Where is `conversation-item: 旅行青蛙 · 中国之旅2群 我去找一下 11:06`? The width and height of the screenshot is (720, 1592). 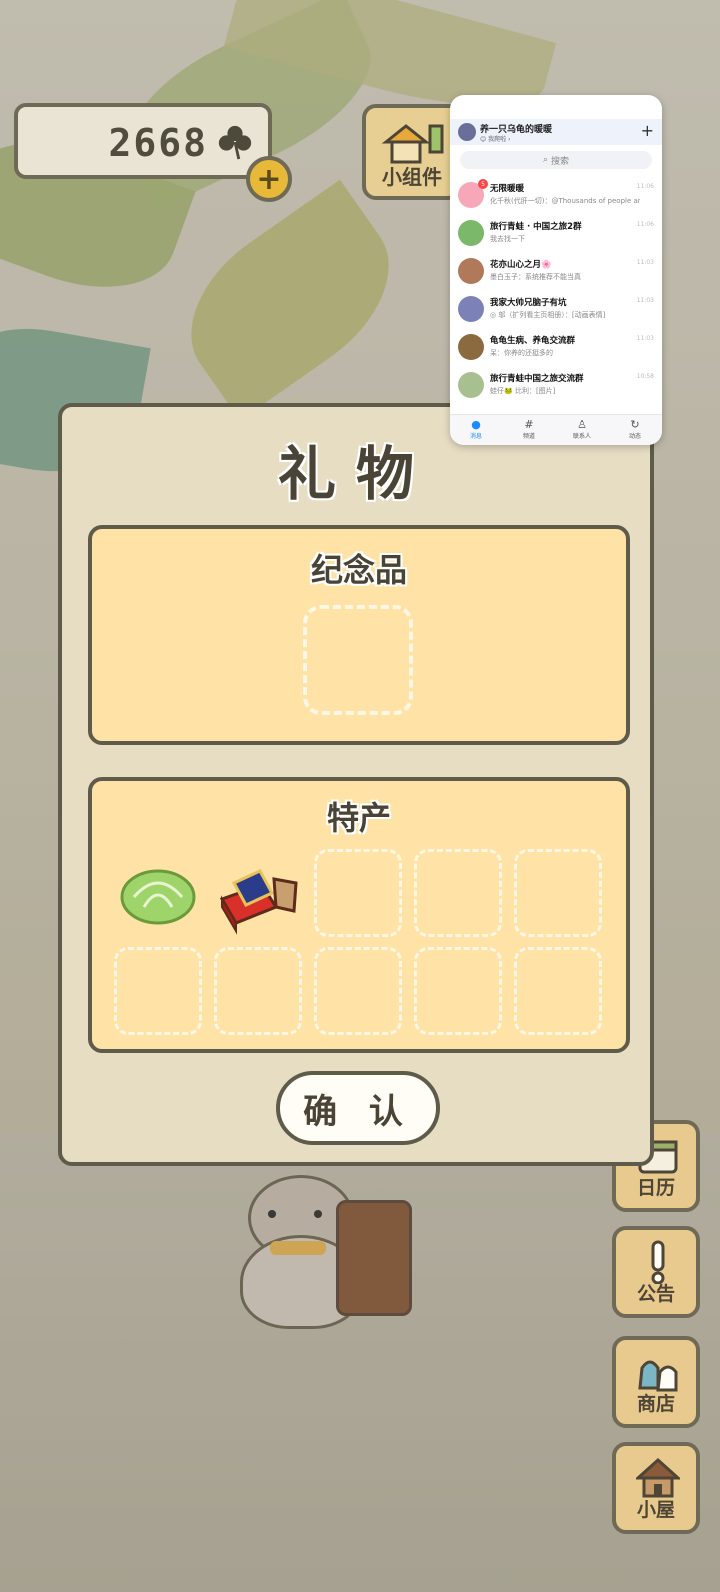 conversation-item: 旅行青蛙 · 中国之旅2群 我去找一下 11:06 is located at coordinates (556, 234).